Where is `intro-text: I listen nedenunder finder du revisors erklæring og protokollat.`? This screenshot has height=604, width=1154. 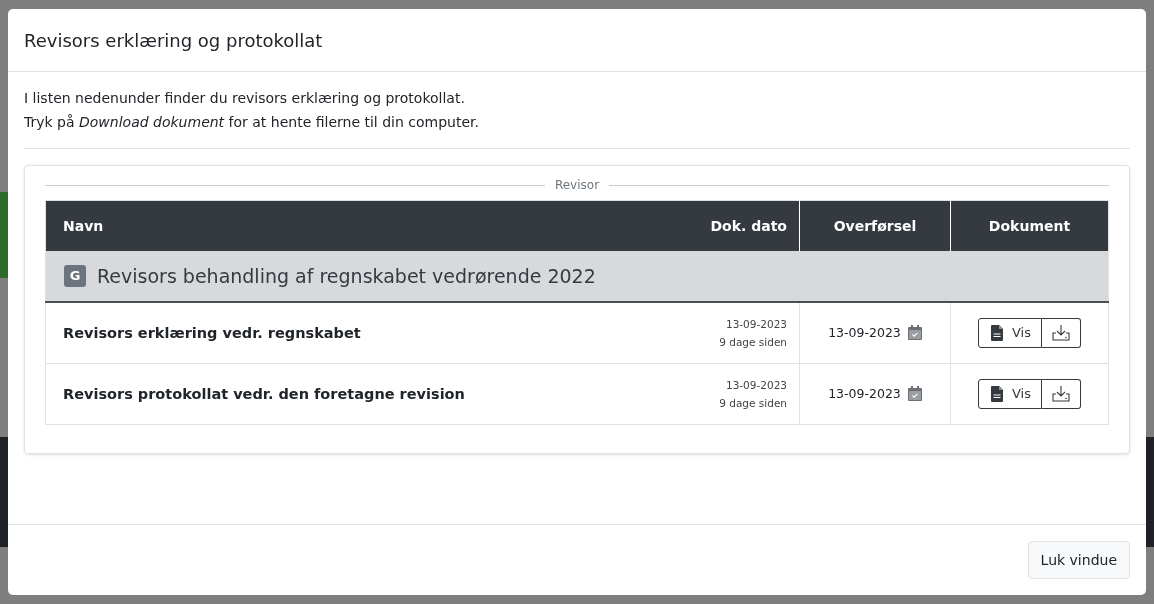 intro-text: I listen nedenunder finder du revisors erklæring og protokollat. is located at coordinates (245, 98).